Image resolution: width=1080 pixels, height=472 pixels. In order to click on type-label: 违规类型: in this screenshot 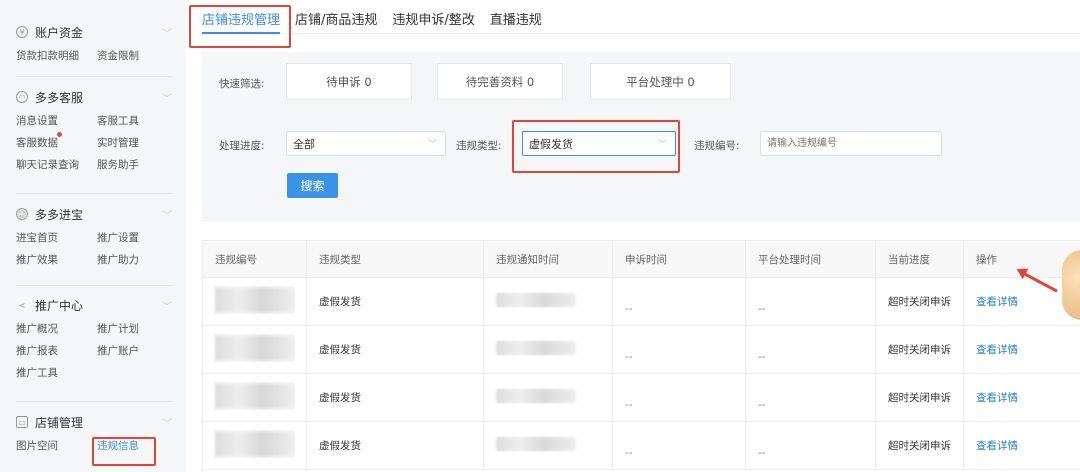, I will do `click(479, 146)`.